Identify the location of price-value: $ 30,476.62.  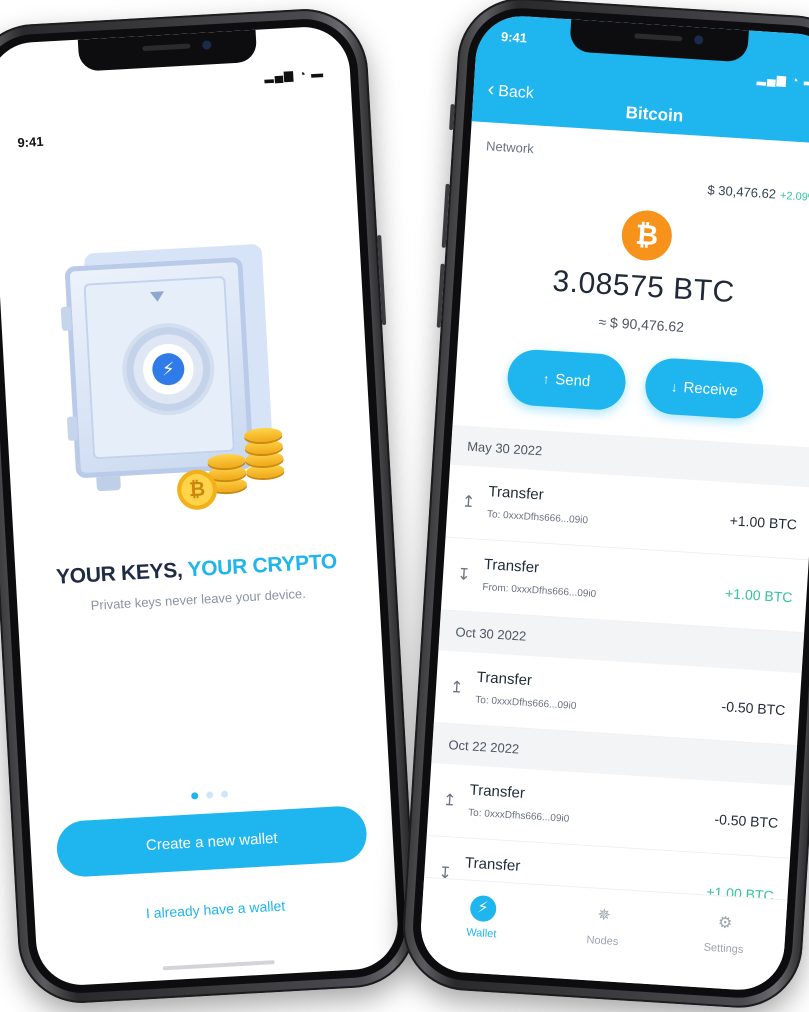
(742, 192).